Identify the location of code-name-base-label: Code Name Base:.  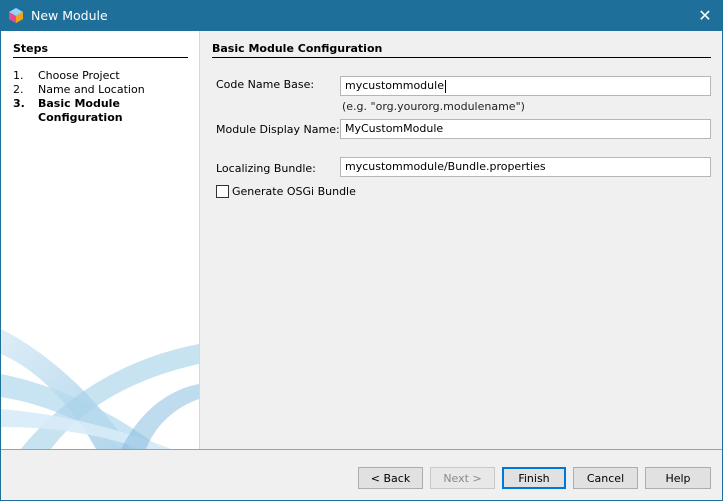
(265, 84).